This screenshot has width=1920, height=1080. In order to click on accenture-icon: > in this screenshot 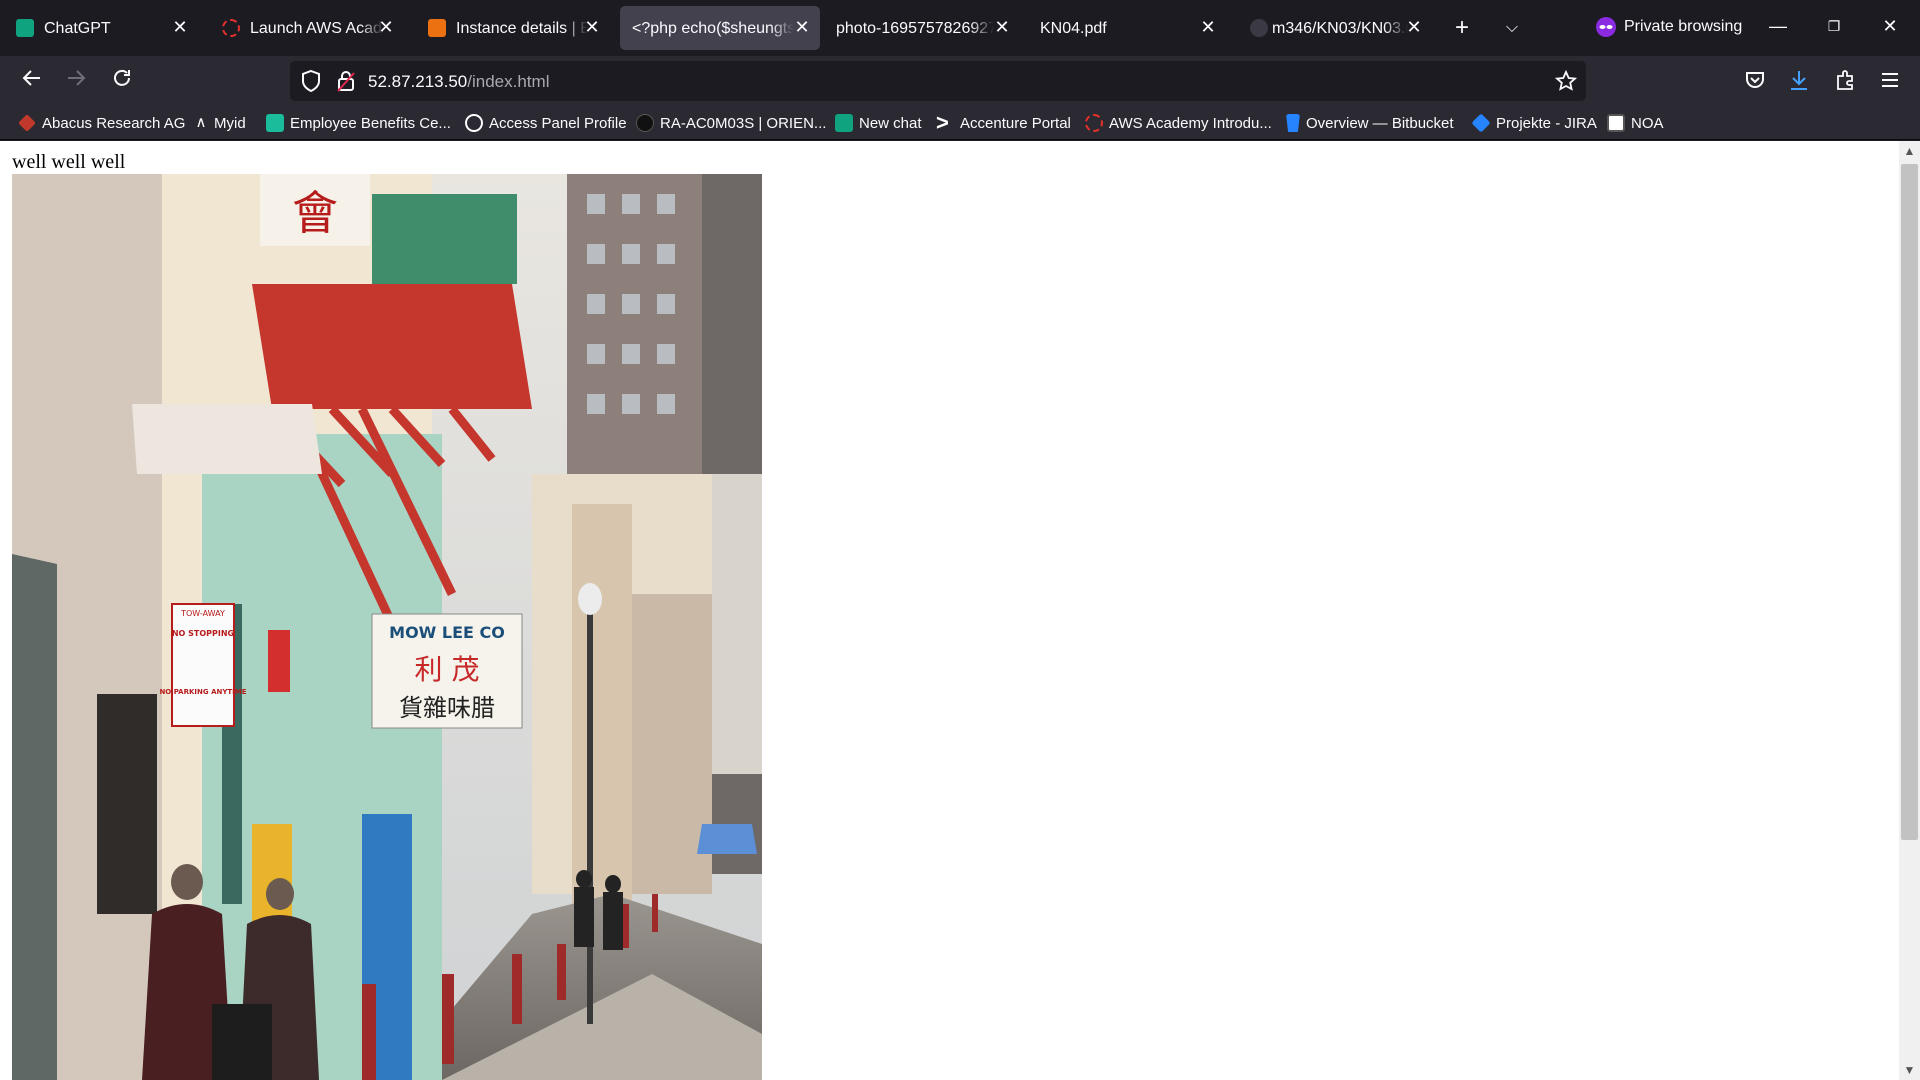, I will do `click(942, 122)`.